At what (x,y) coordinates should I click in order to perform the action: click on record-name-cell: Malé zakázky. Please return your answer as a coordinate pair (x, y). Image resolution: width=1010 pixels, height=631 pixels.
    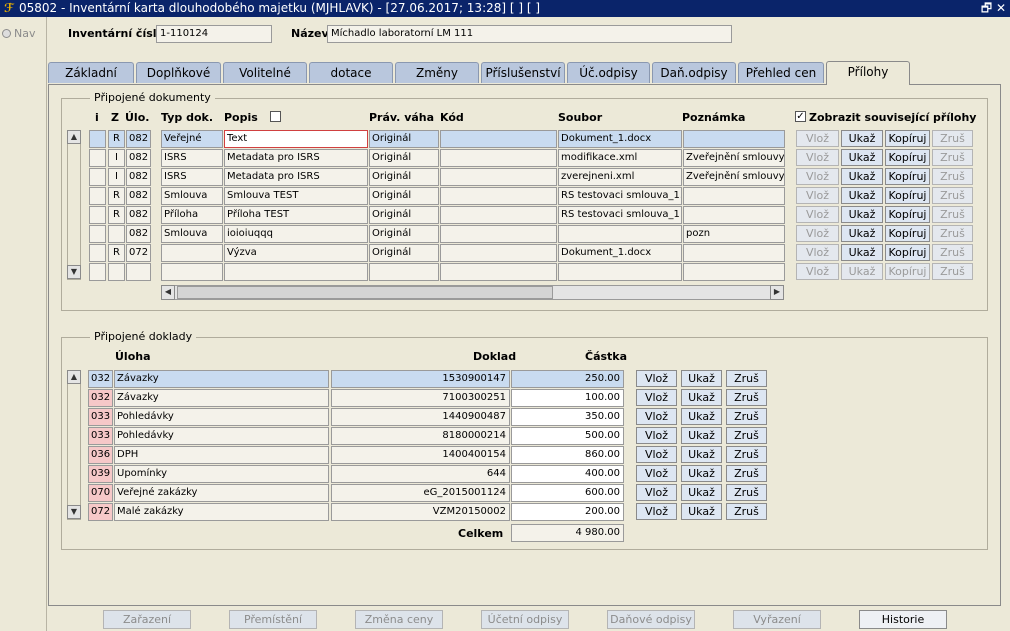
    Looking at the image, I should click on (221, 512).